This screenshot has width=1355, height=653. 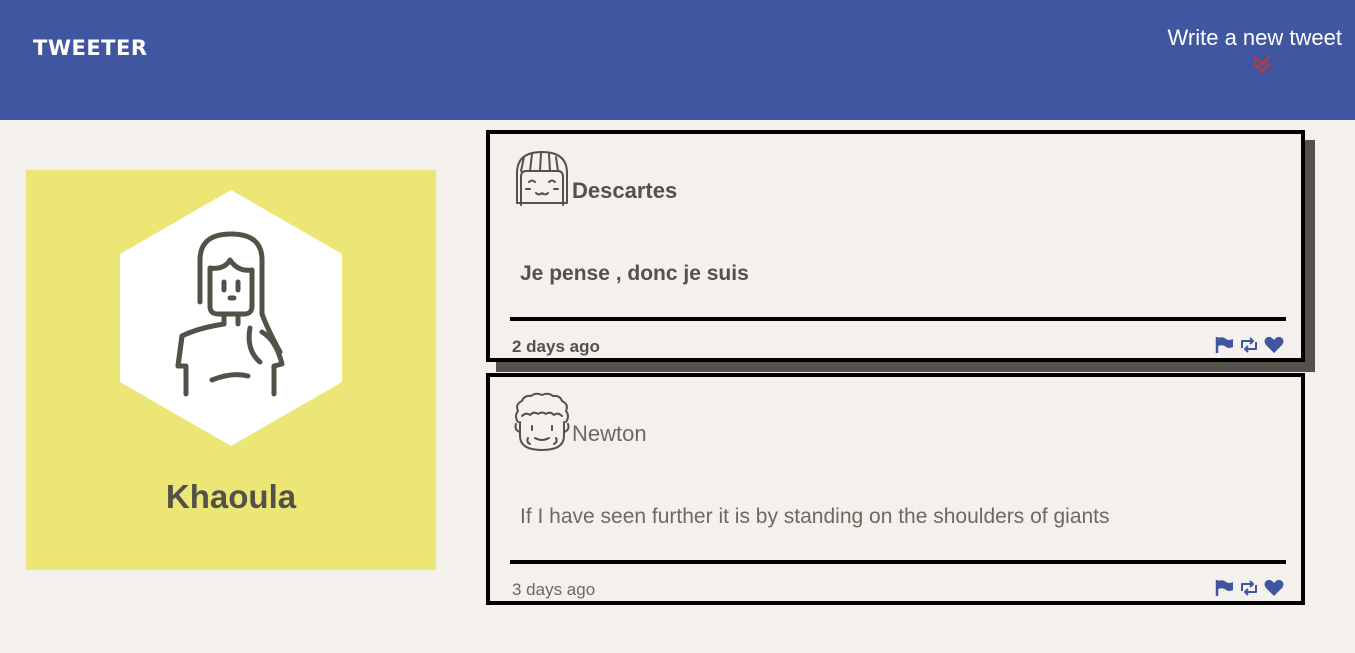 What do you see at coordinates (624, 191) in the screenshot?
I see `tweet-author: Descartes` at bounding box center [624, 191].